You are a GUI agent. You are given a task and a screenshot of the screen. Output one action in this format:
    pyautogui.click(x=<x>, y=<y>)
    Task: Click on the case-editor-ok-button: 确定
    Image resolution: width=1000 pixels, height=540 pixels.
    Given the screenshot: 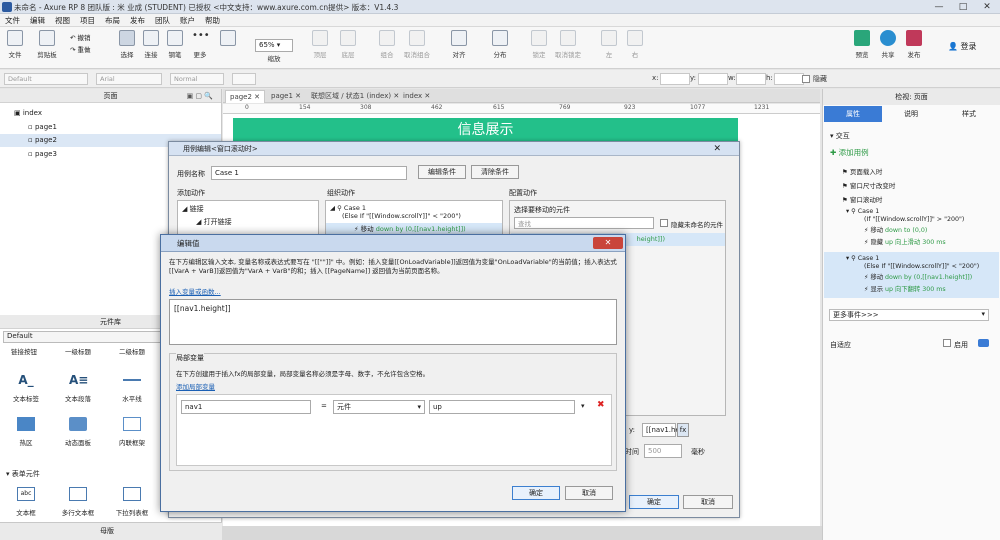 What is the action you would take?
    pyautogui.click(x=654, y=502)
    